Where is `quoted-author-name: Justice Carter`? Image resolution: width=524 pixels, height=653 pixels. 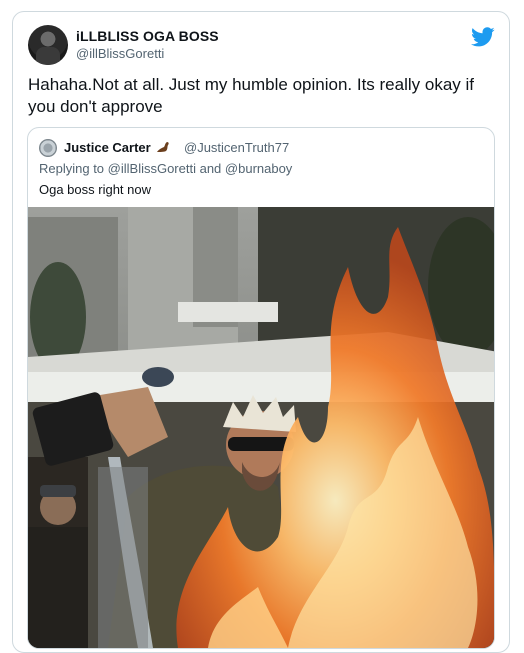
quoted-author-name: Justice Carter is located at coordinates (117, 147).